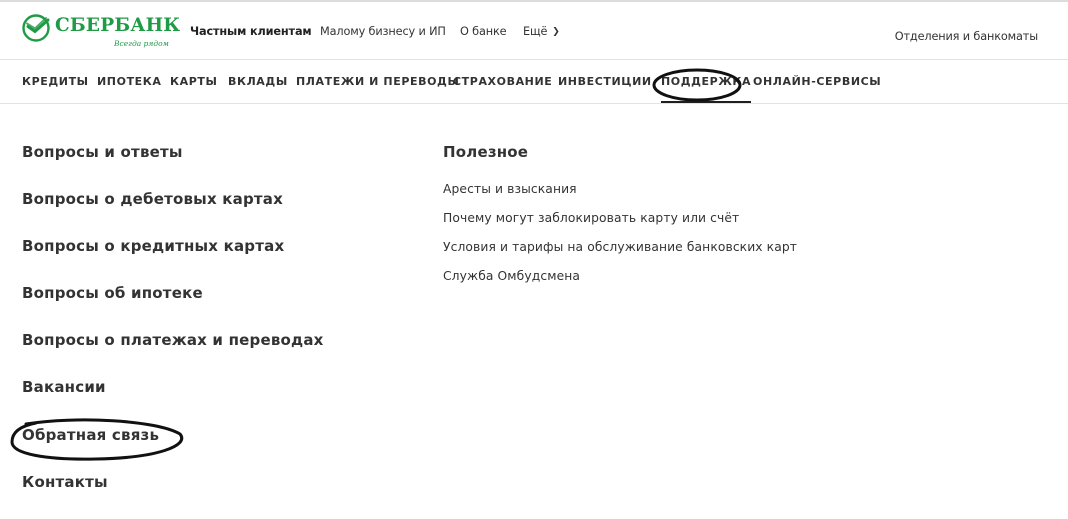 This screenshot has height=519, width=1068. Describe the element at coordinates (383, 31) in the screenshot. I see `segment-small-business: Малому бизнесу и ИП` at that location.